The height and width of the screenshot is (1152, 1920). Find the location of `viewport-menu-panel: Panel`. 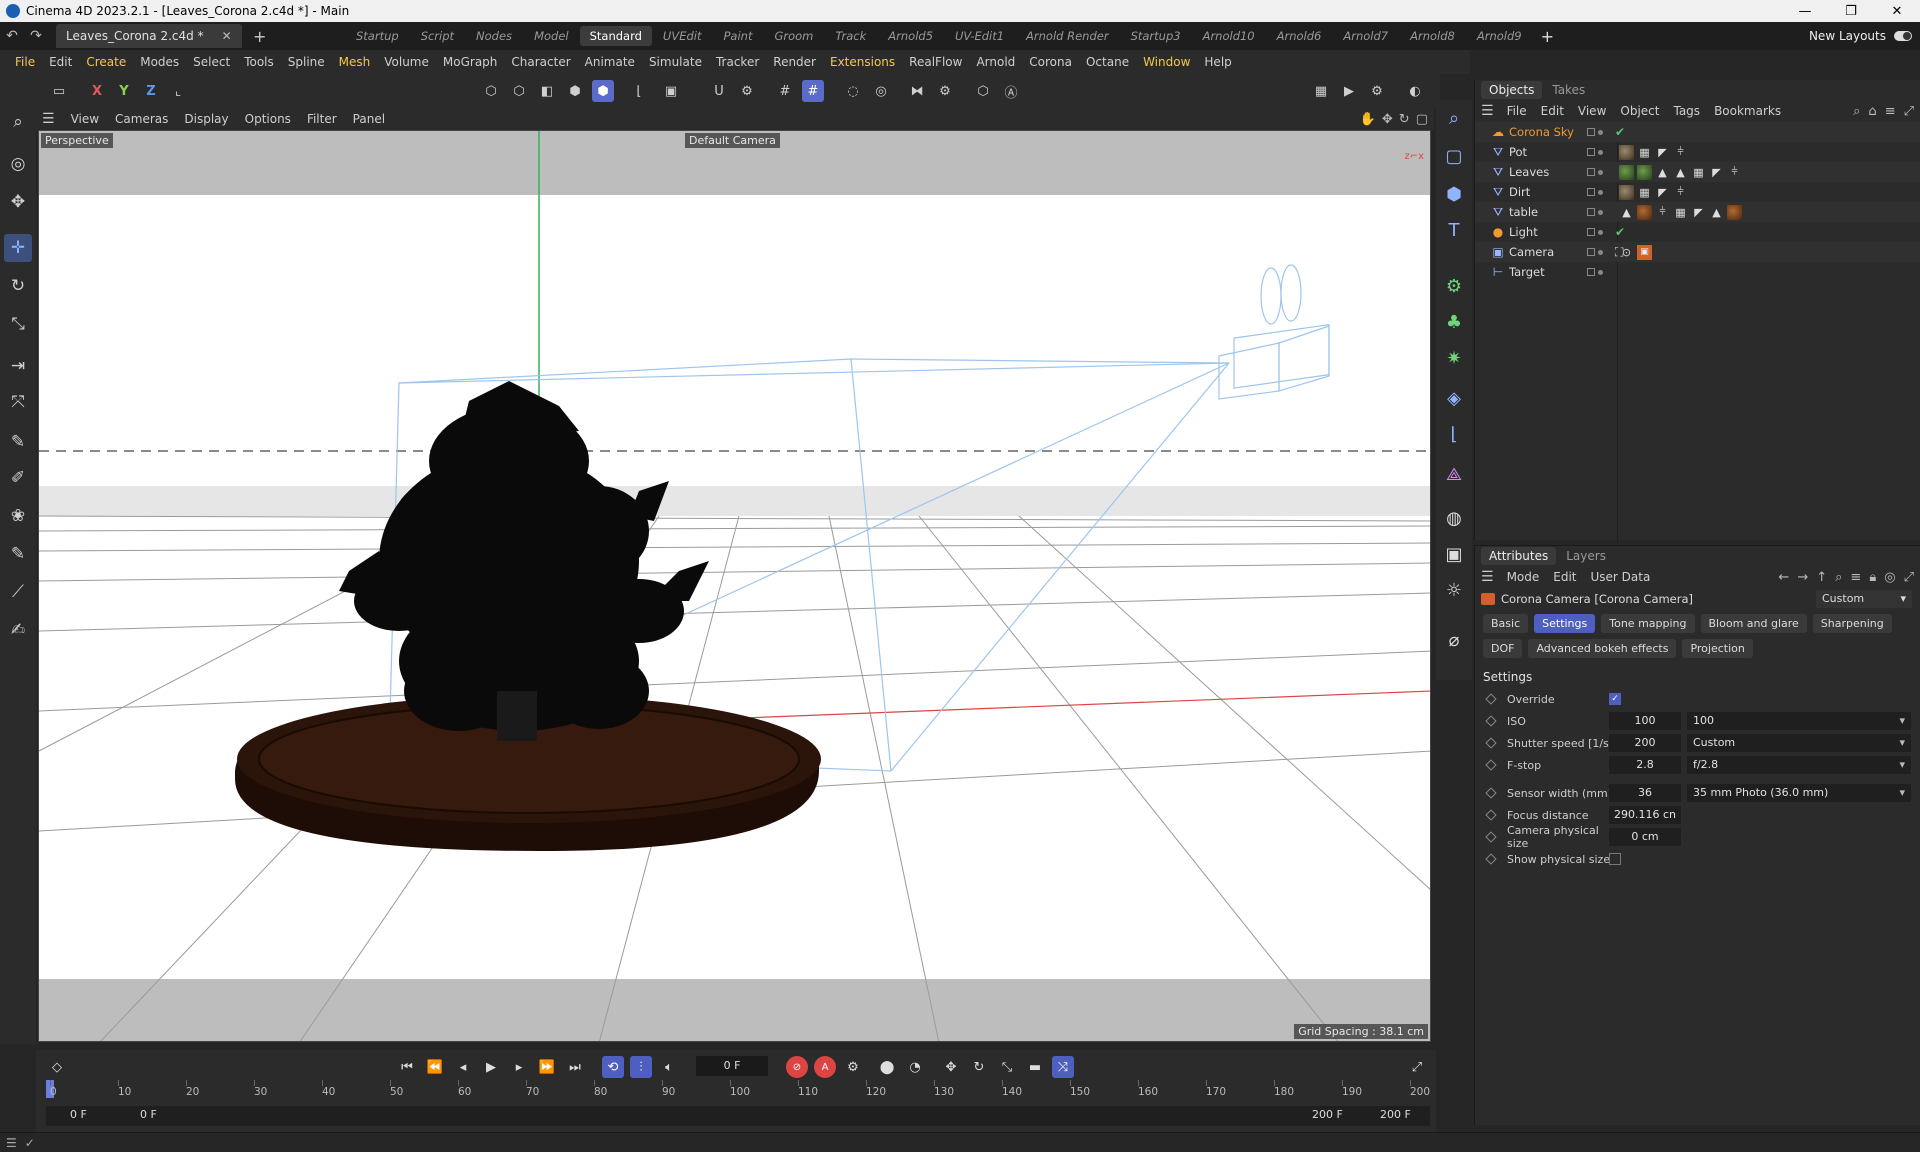

viewport-menu-panel: Panel is located at coordinates (369, 119).